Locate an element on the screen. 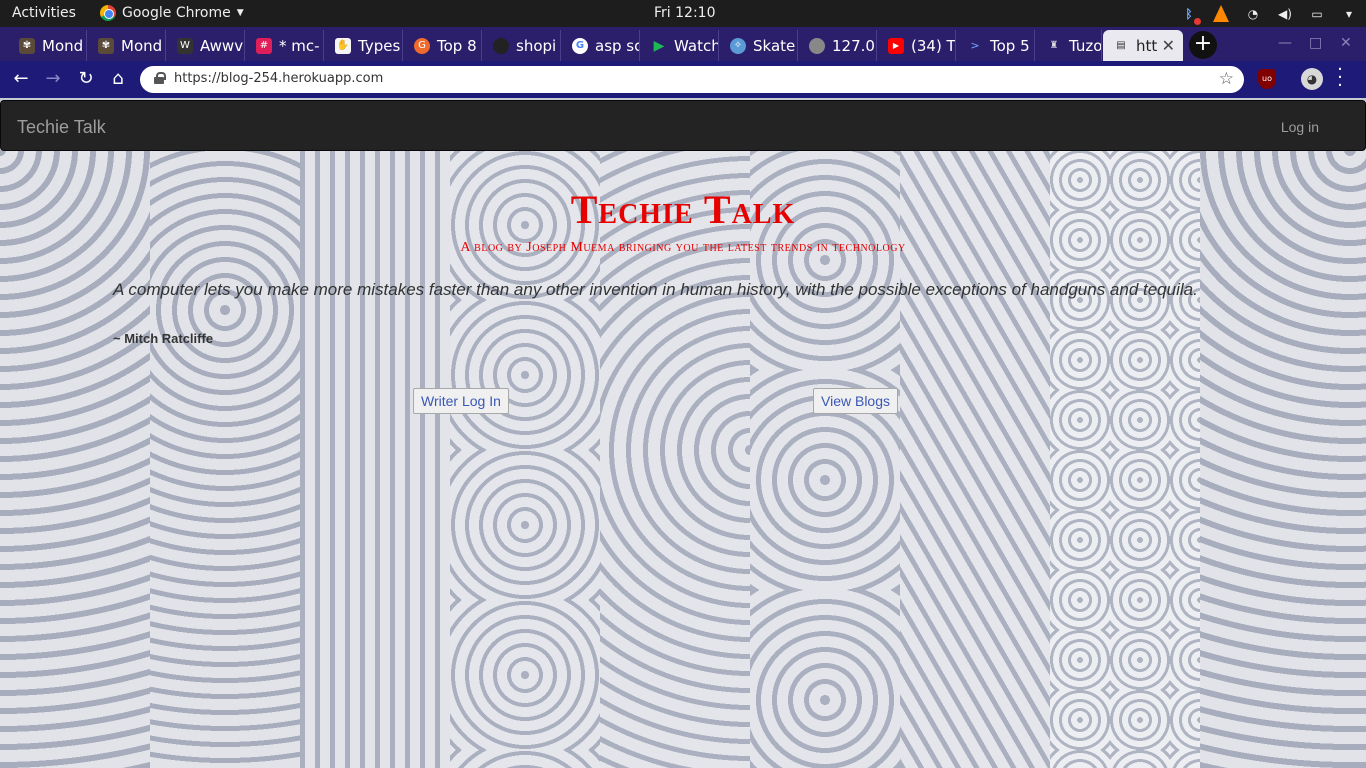  tab-label: htt is located at coordinates (1147, 45).